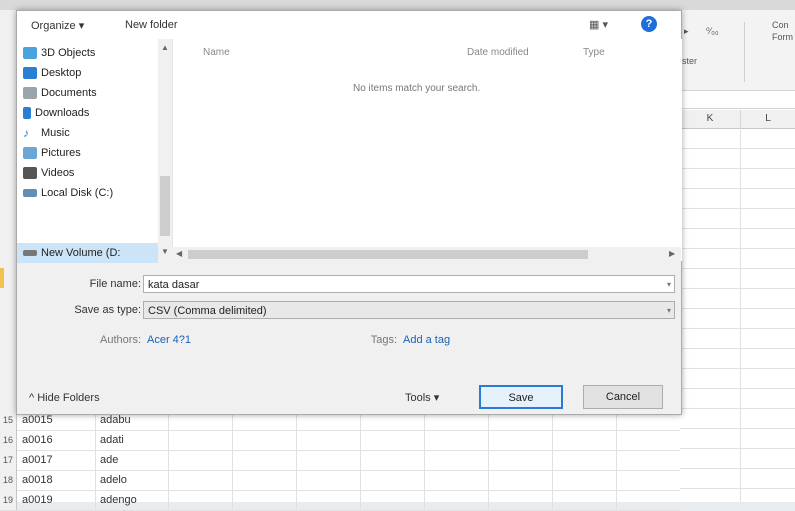  What do you see at coordinates (2, 278) in the screenshot?
I see `selected-row-marker` at bounding box center [2, 278].